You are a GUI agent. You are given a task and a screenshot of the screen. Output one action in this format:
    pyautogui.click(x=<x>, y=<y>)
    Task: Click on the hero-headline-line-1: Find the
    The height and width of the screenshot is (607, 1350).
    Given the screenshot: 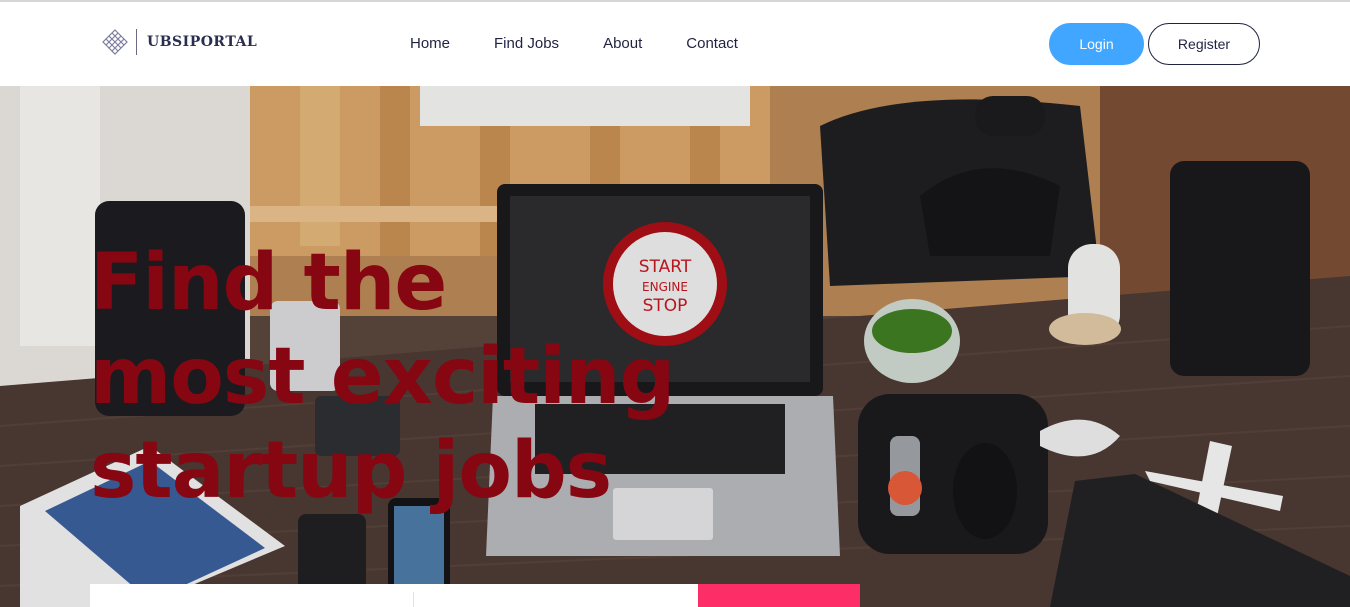 What is the action you would take?
    pyautogui.click(x=268, y=283)
    